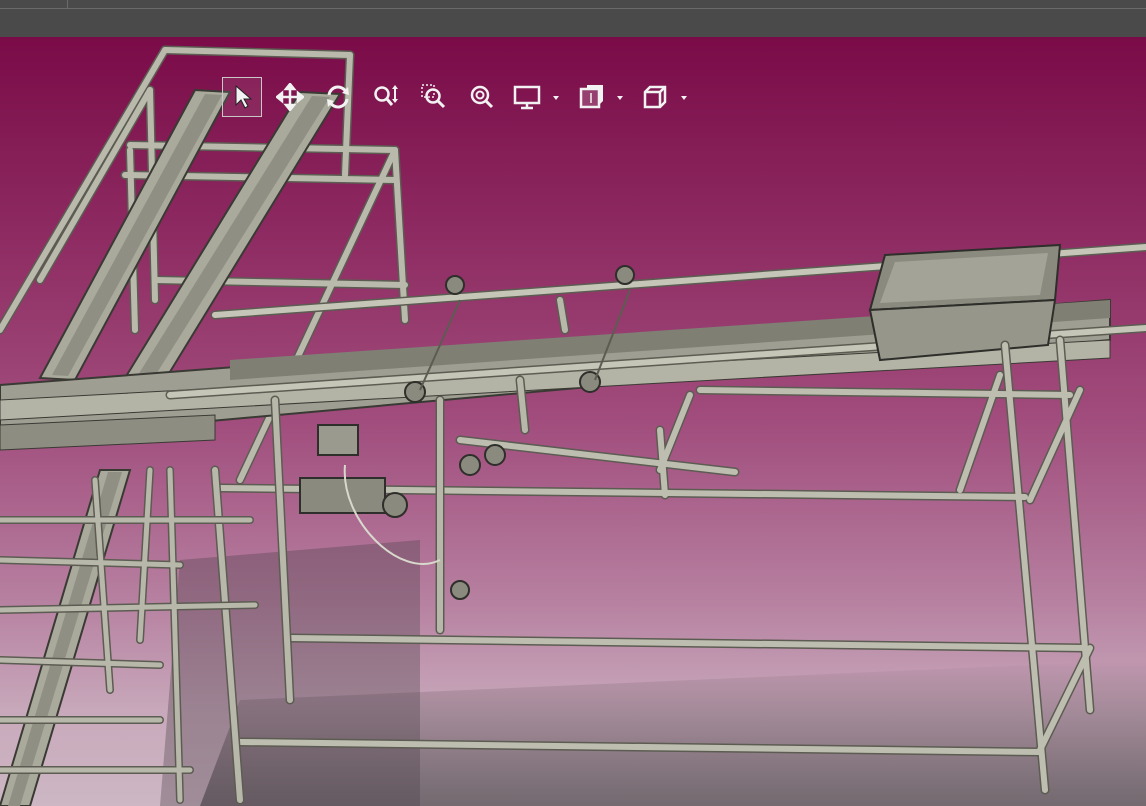 The width and height of the screenshot is (1146, 806). I want to click on zoom-updown-icon, so click(386, 95).